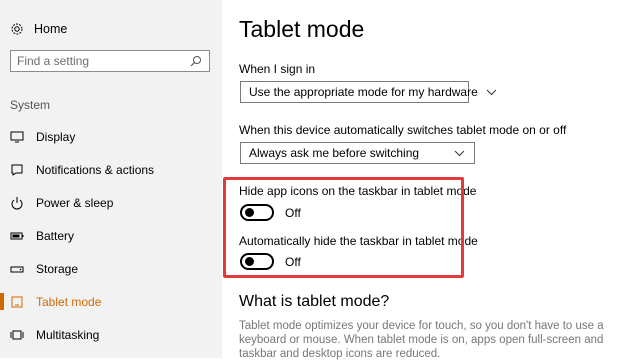  Describe the element at coordinates (56, 136) in the screenshot. I see `sidebar-item-label: Display` at that location.